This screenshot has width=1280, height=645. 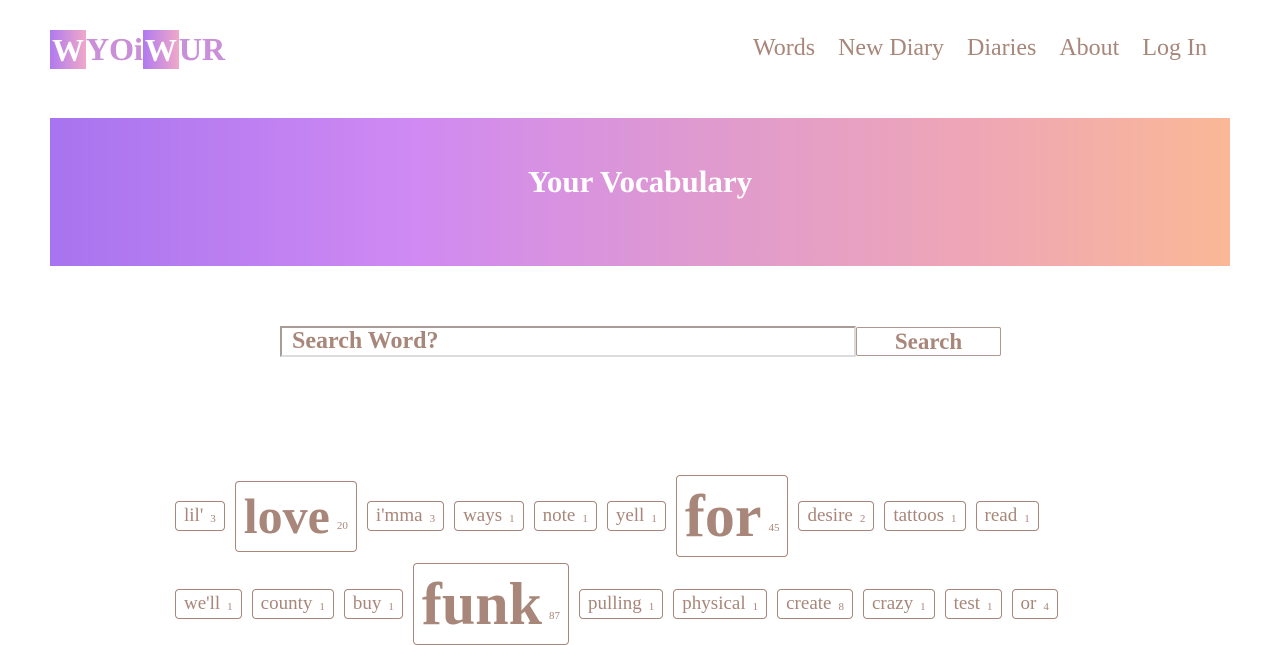 I want to click on word-chip: note 1, so click(x=565, y=516).